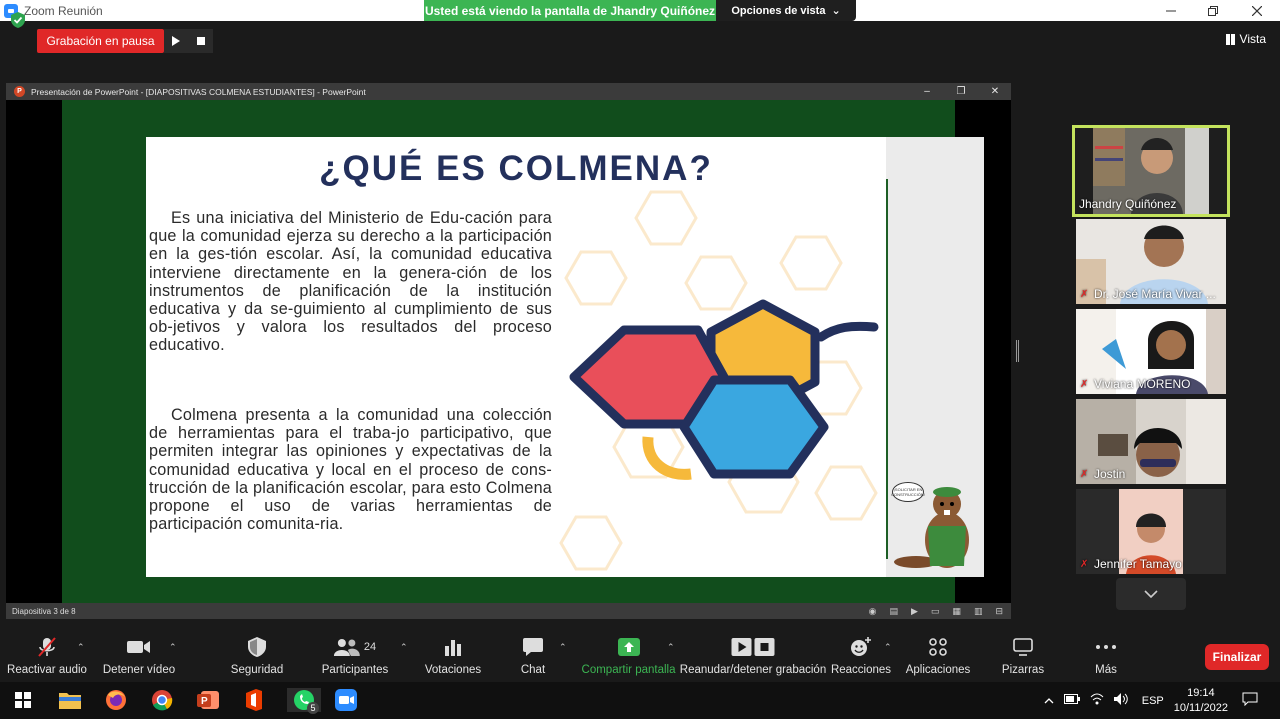 The height and width of the screenshot is (719, 1280). Describe the element at coordinates (1151, 441) in the screenshot. I see `participant-tile-jostin: ✗ Jostin` at that location.